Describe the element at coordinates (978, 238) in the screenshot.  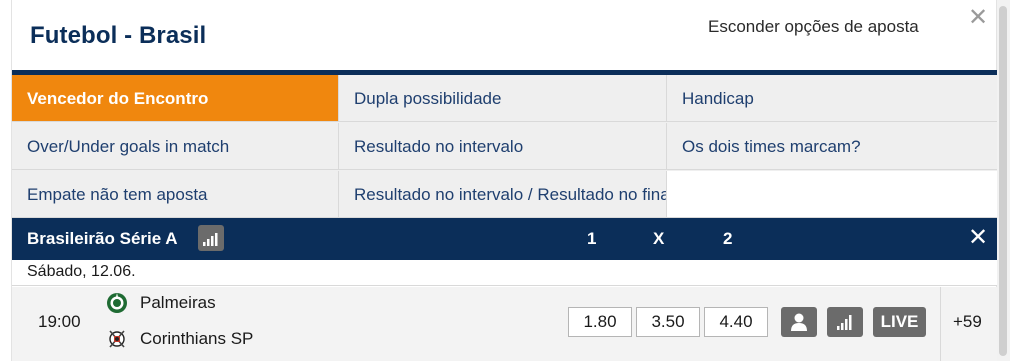
I see `close-league-icon: ✕` at that location.